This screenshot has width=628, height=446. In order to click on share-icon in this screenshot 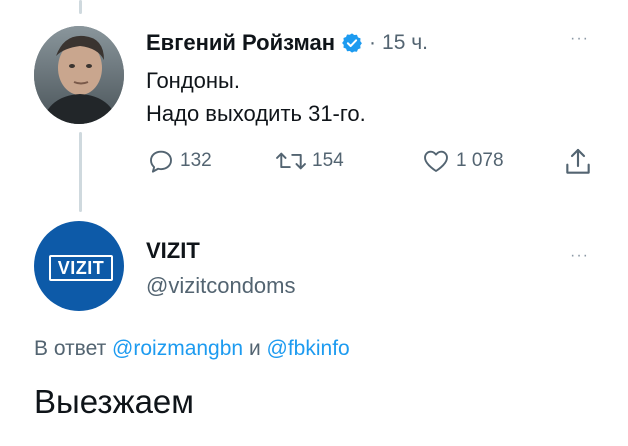, I will do `click(578, 161)`.